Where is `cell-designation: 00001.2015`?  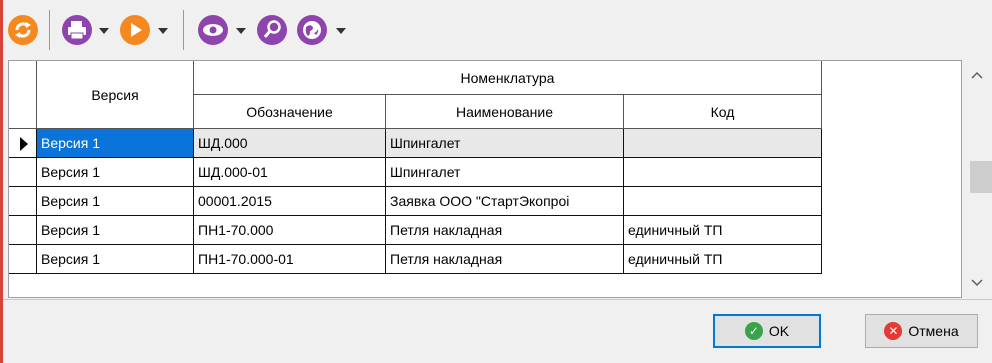
cell-designation: 00001.2015 is located at coordinates (290, 201).